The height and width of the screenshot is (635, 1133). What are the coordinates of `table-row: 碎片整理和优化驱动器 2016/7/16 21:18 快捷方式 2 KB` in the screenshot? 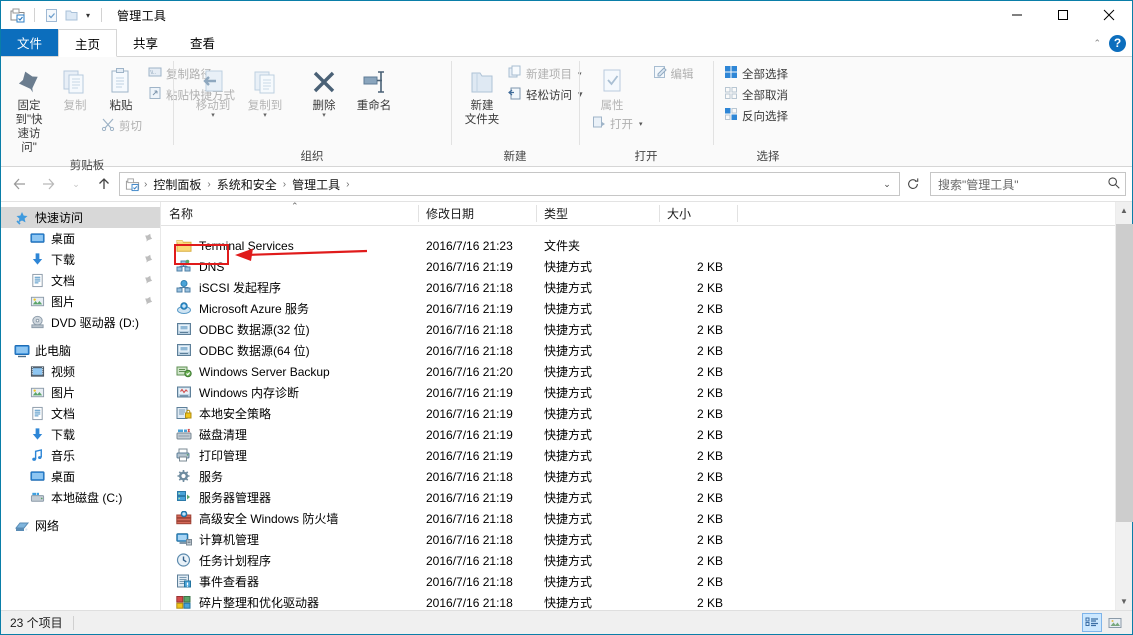 It's located at (638, 601).